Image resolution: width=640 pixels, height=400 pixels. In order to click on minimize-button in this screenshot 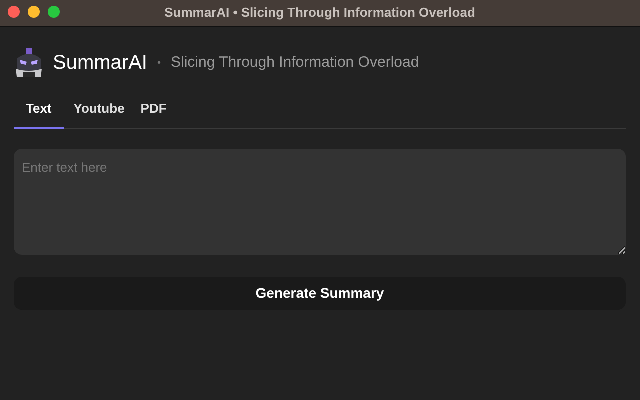, I will do `click(34, 12)`.